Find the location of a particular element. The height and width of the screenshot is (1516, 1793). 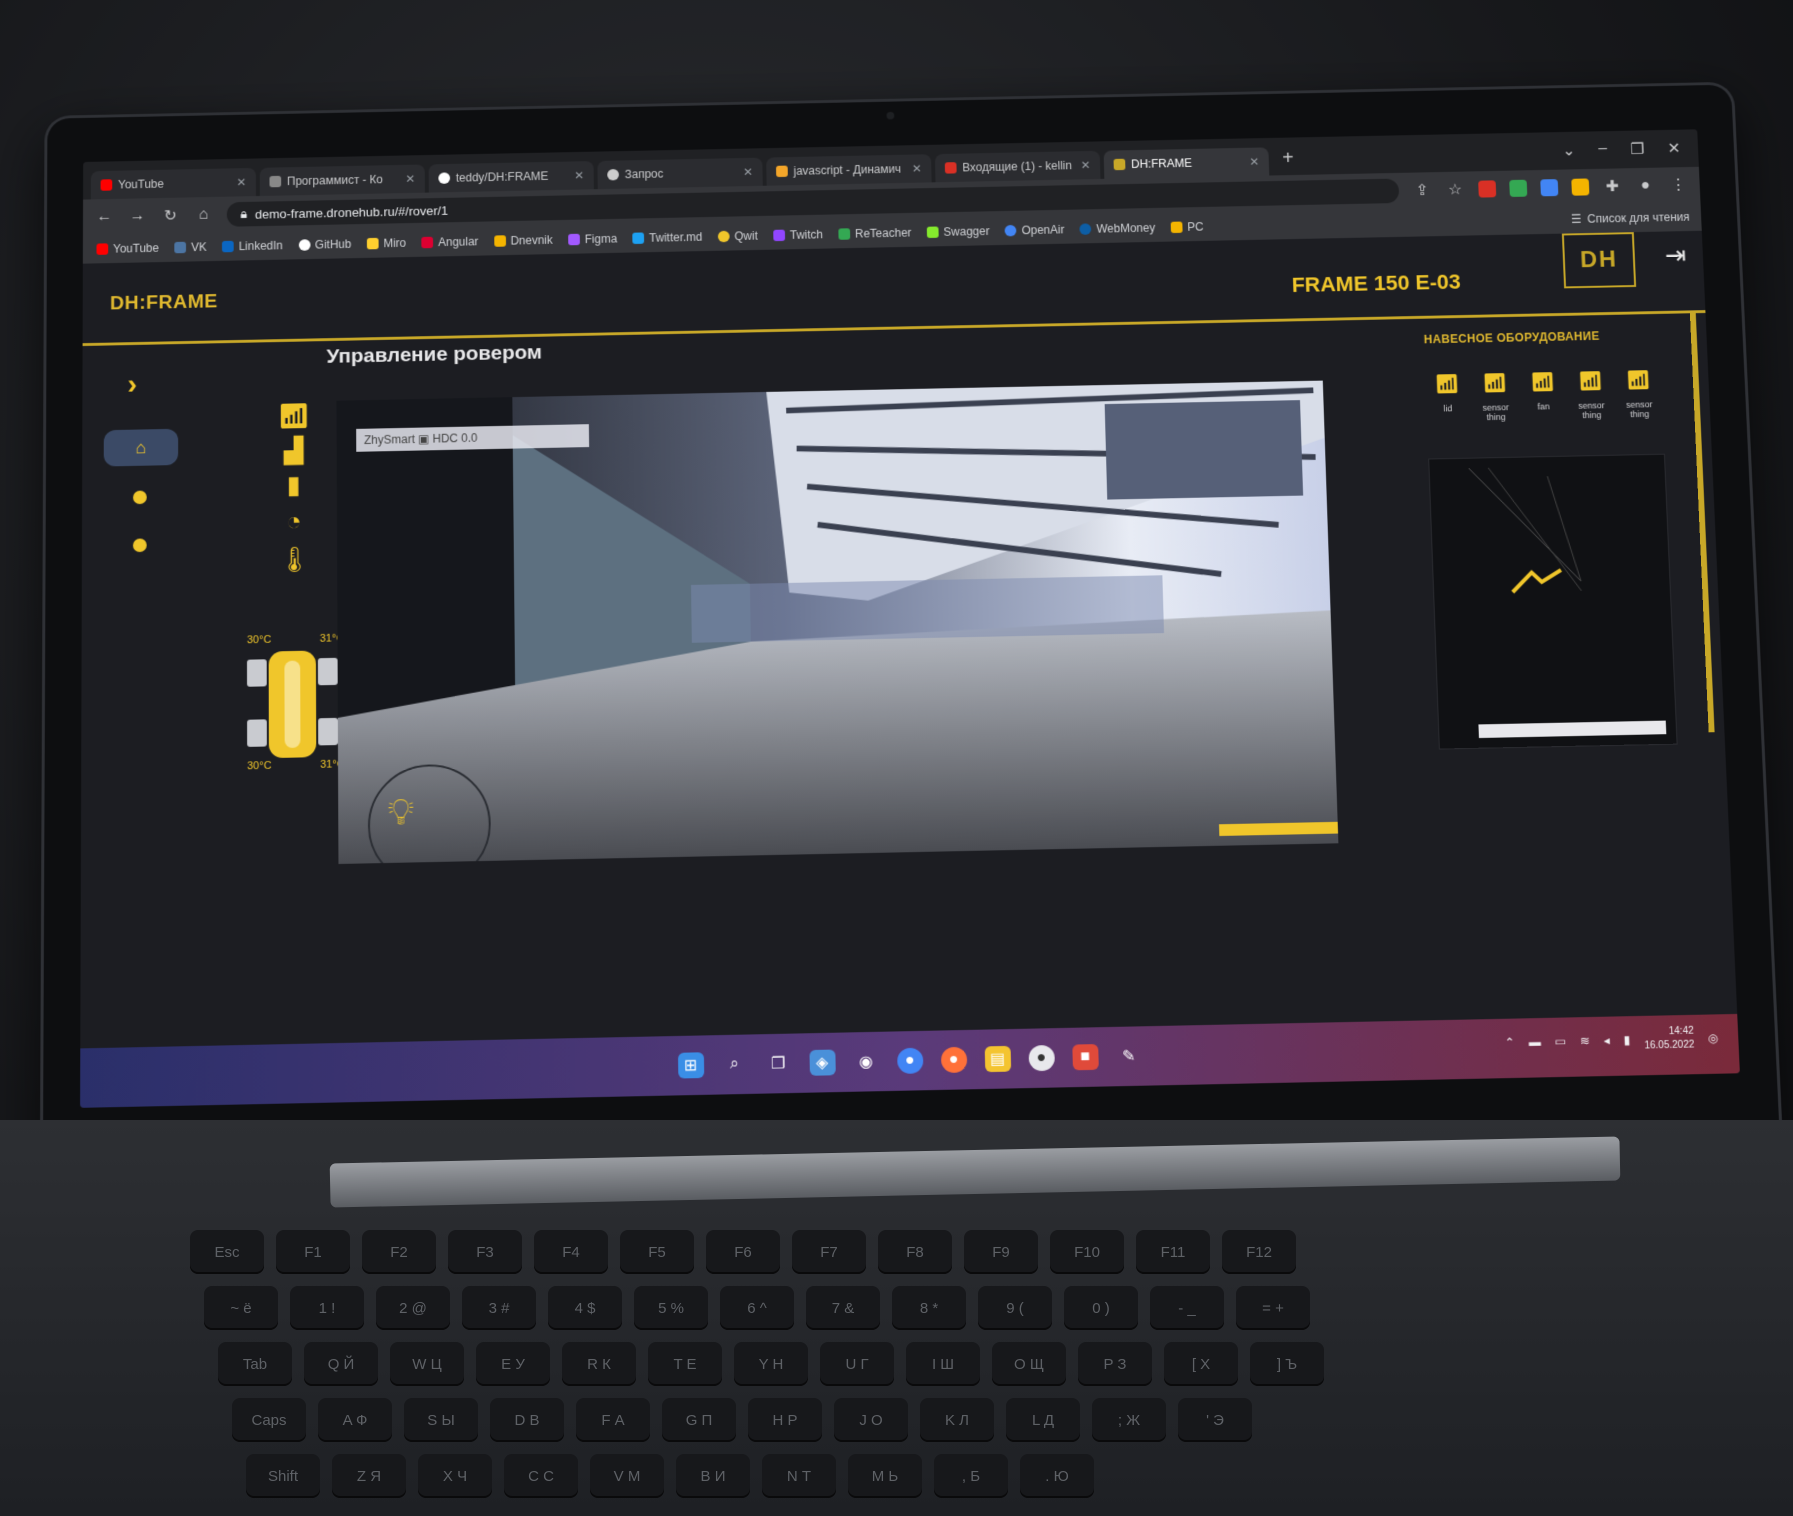

bookmark-linkedin: LinkedIn is located at coordinates (252, 246).